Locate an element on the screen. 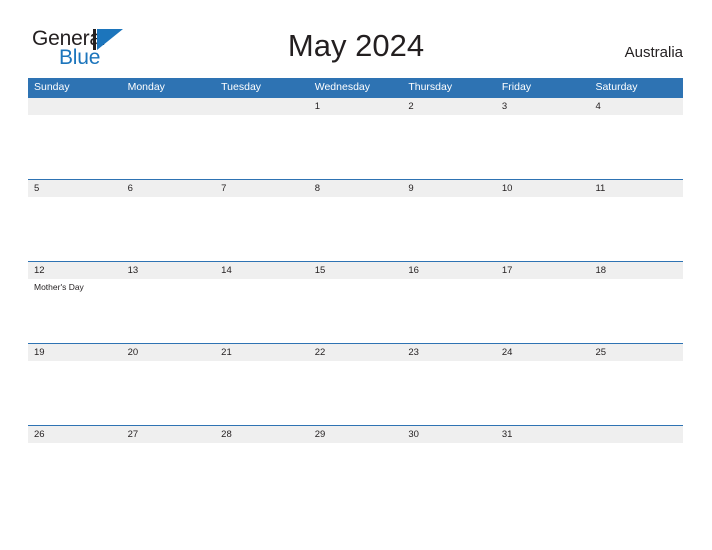 This screenshot has height=550, width=712. day-number: 8 is located at coordinates (356, 188).